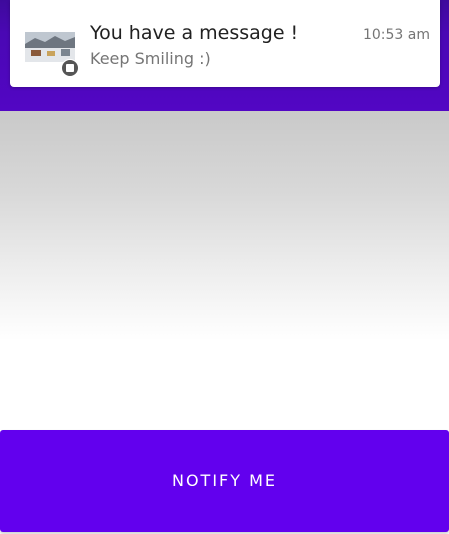  Describe the element at coordinates (150, 58) in the screenshot. I see `notification-text: Keep Smiling :)` at that location.